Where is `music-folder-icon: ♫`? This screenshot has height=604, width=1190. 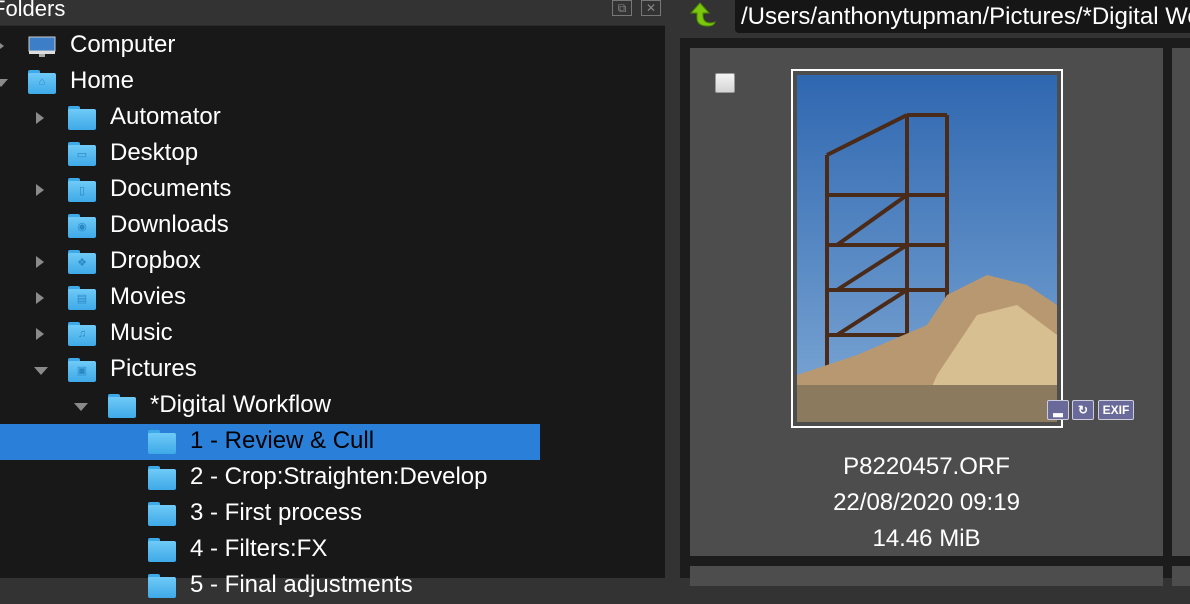 music-folder-icon: ♫ is located at coordinates (82, 334).